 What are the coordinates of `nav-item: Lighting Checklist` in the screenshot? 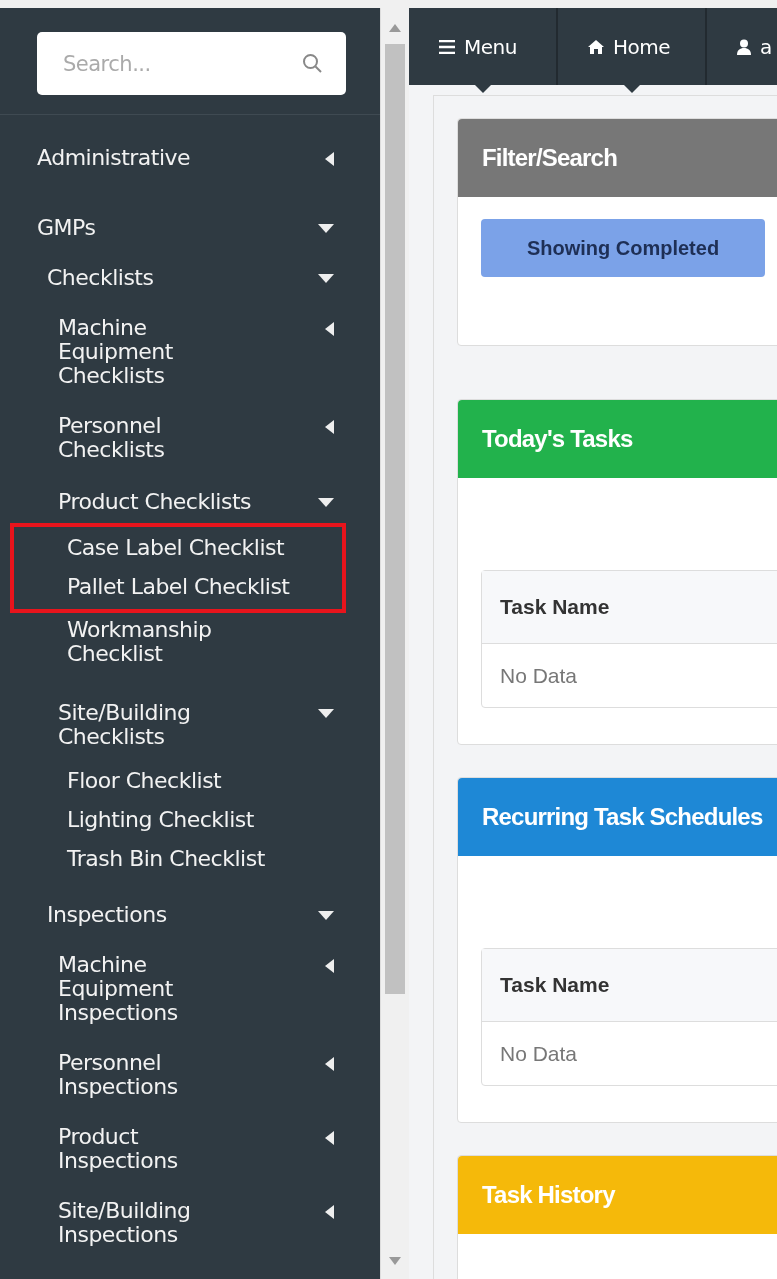 It's located at (190, 820).